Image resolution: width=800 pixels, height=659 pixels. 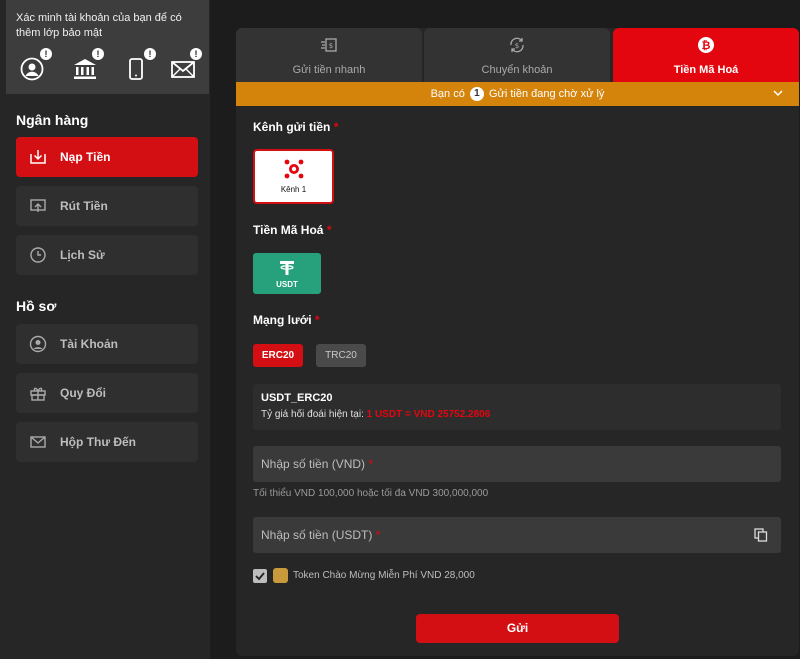 I want to click on sidebar-item-inbox: Hộp Thư Đến, so click(x=107, y=442).